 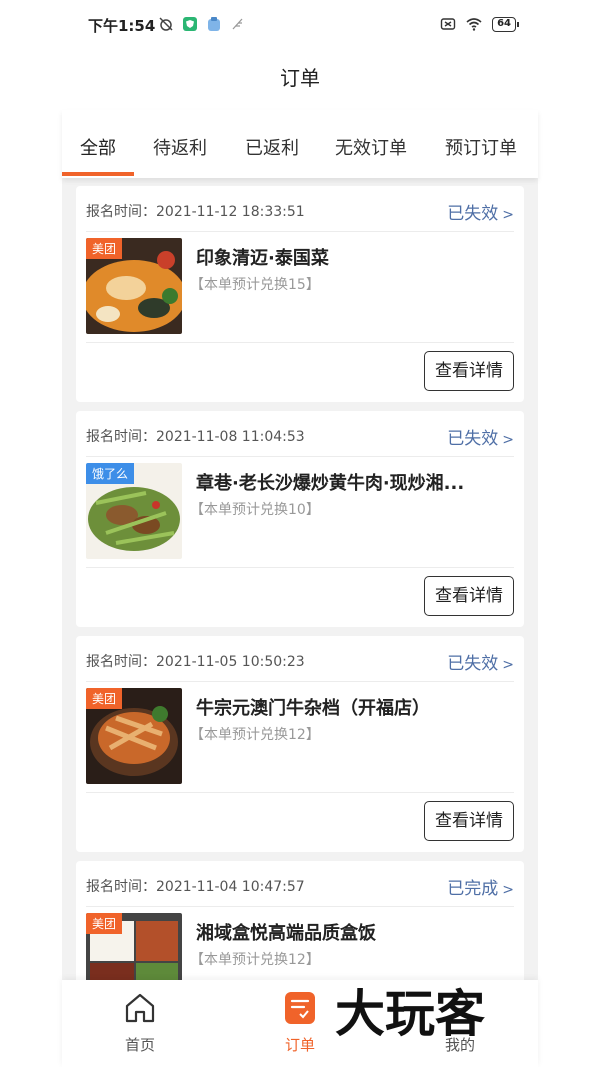 I want to click on bottom-nav-orders: 订单, so click(x=300, y=1022).